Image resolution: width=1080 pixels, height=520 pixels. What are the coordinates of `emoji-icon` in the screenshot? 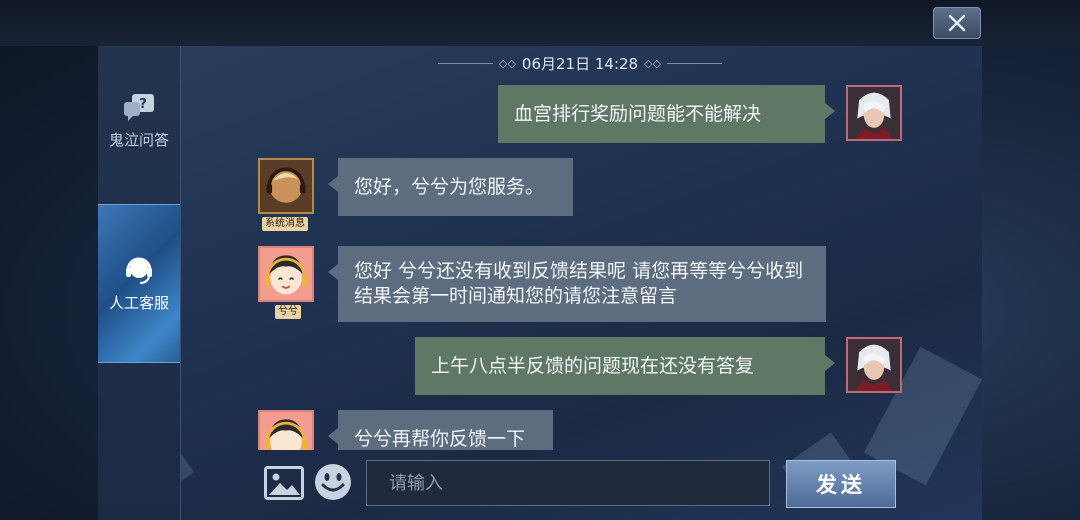 It's located at (333, 482).